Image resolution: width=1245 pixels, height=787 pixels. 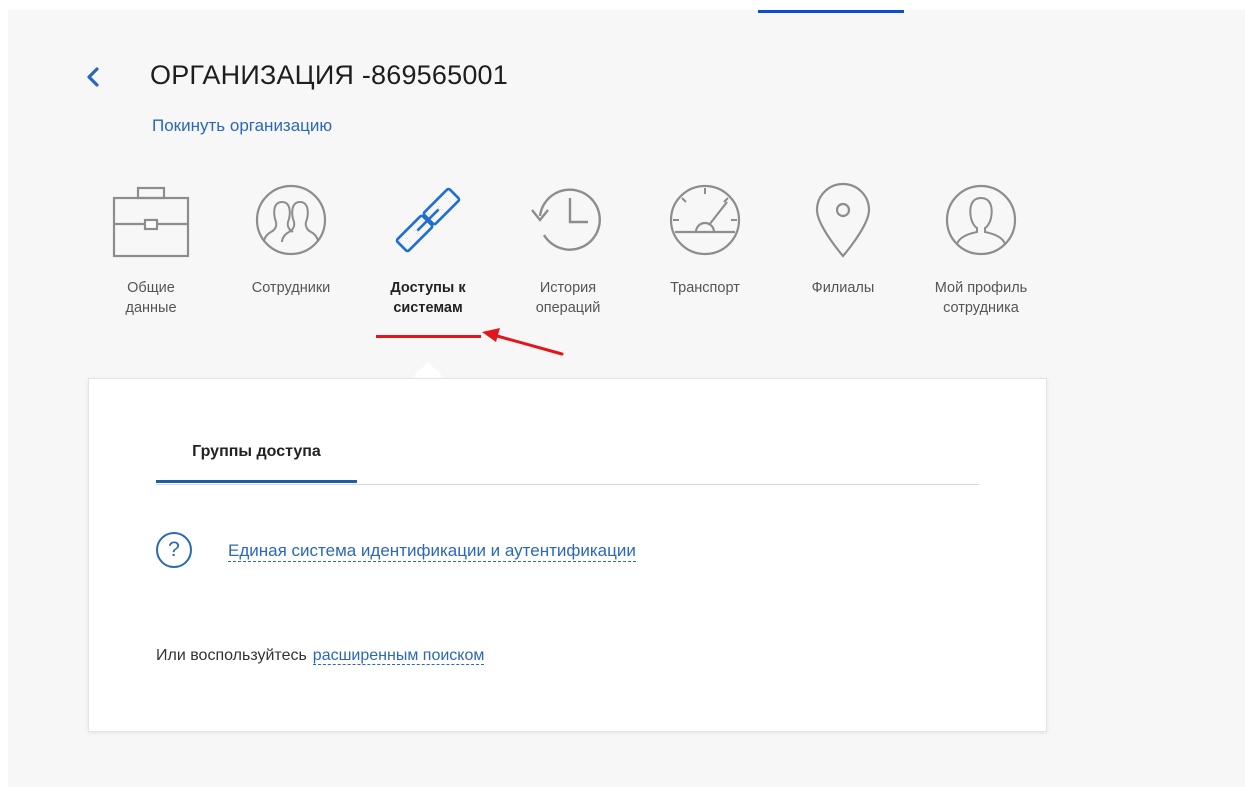 I want to click on top-active-indicator, so click(x=831, y=11).